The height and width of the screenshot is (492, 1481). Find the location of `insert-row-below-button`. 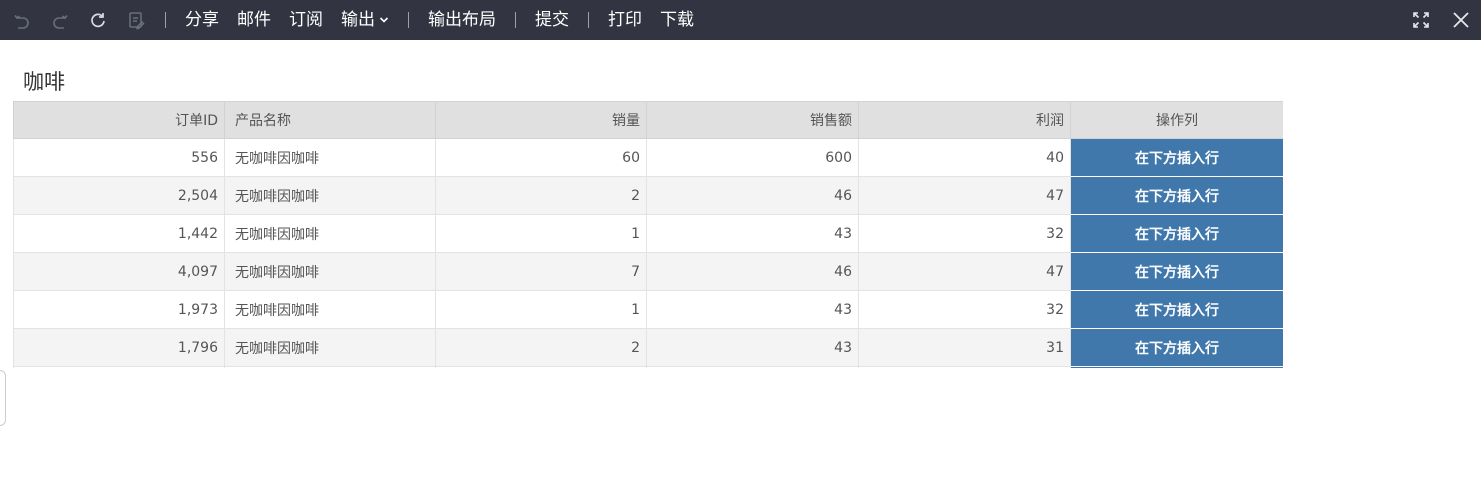

insert-row-below-button is located at coordinates (1177, 367).